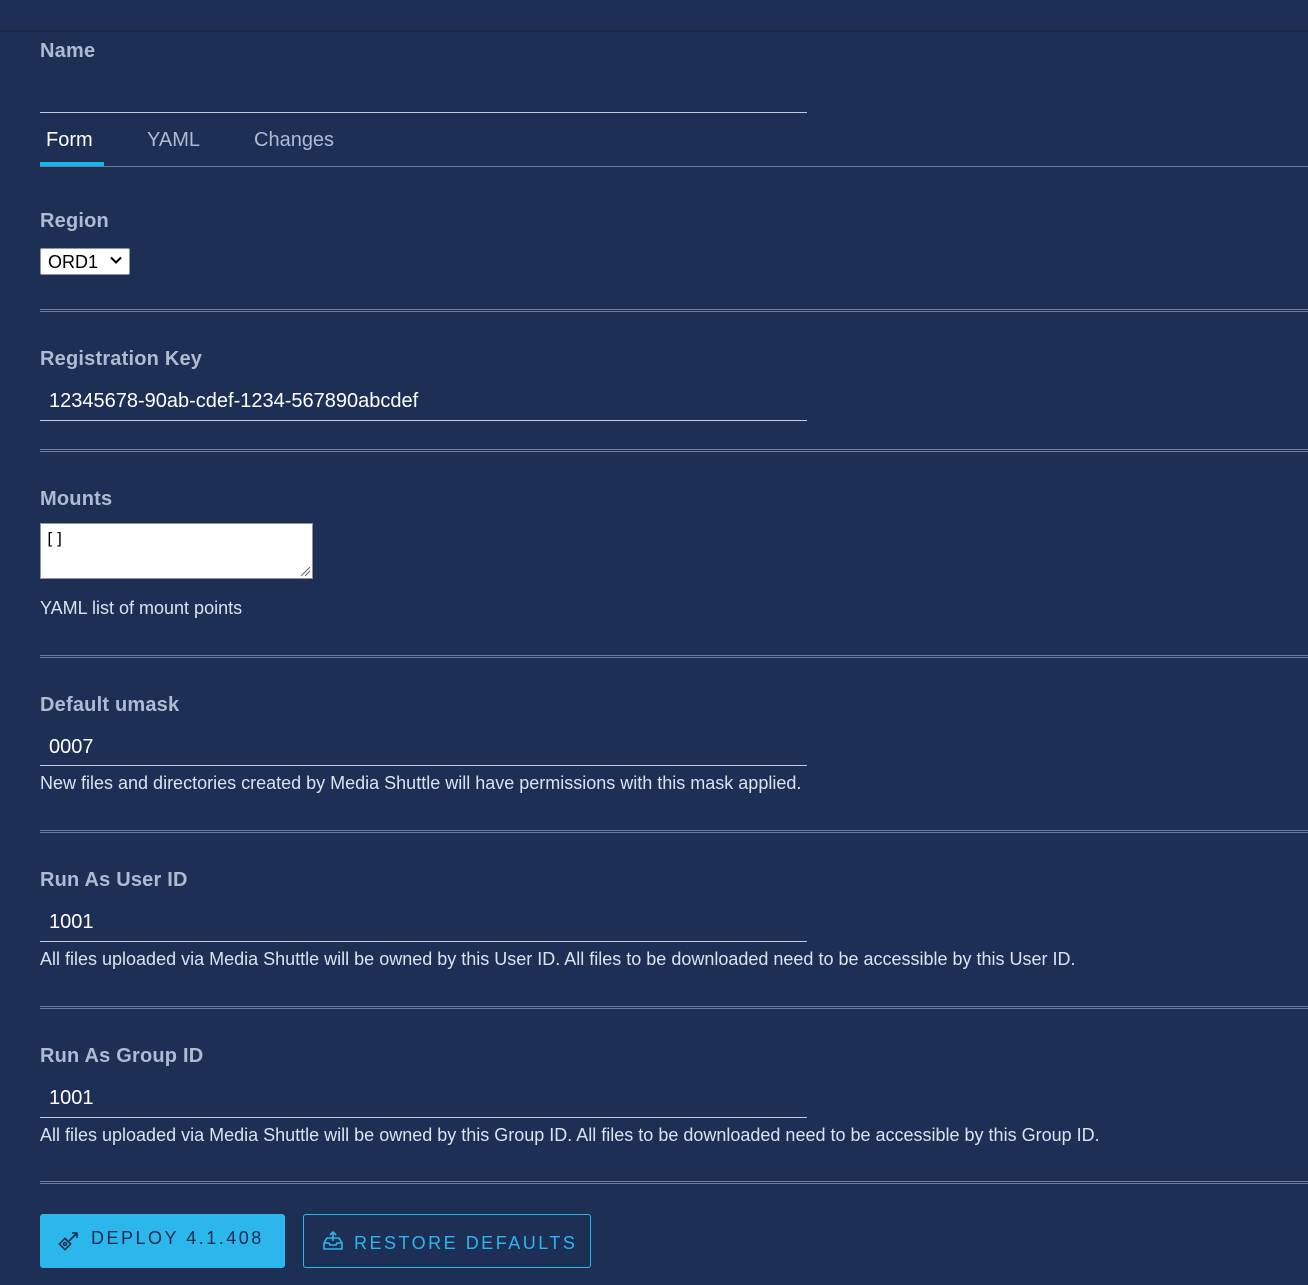 The width and height of the screenshot is (1308, 1285). What do you see at coordinates (76, 499) in the screenshot?
I see `mounts-label: Mounts` at bounding box center [76, 499].